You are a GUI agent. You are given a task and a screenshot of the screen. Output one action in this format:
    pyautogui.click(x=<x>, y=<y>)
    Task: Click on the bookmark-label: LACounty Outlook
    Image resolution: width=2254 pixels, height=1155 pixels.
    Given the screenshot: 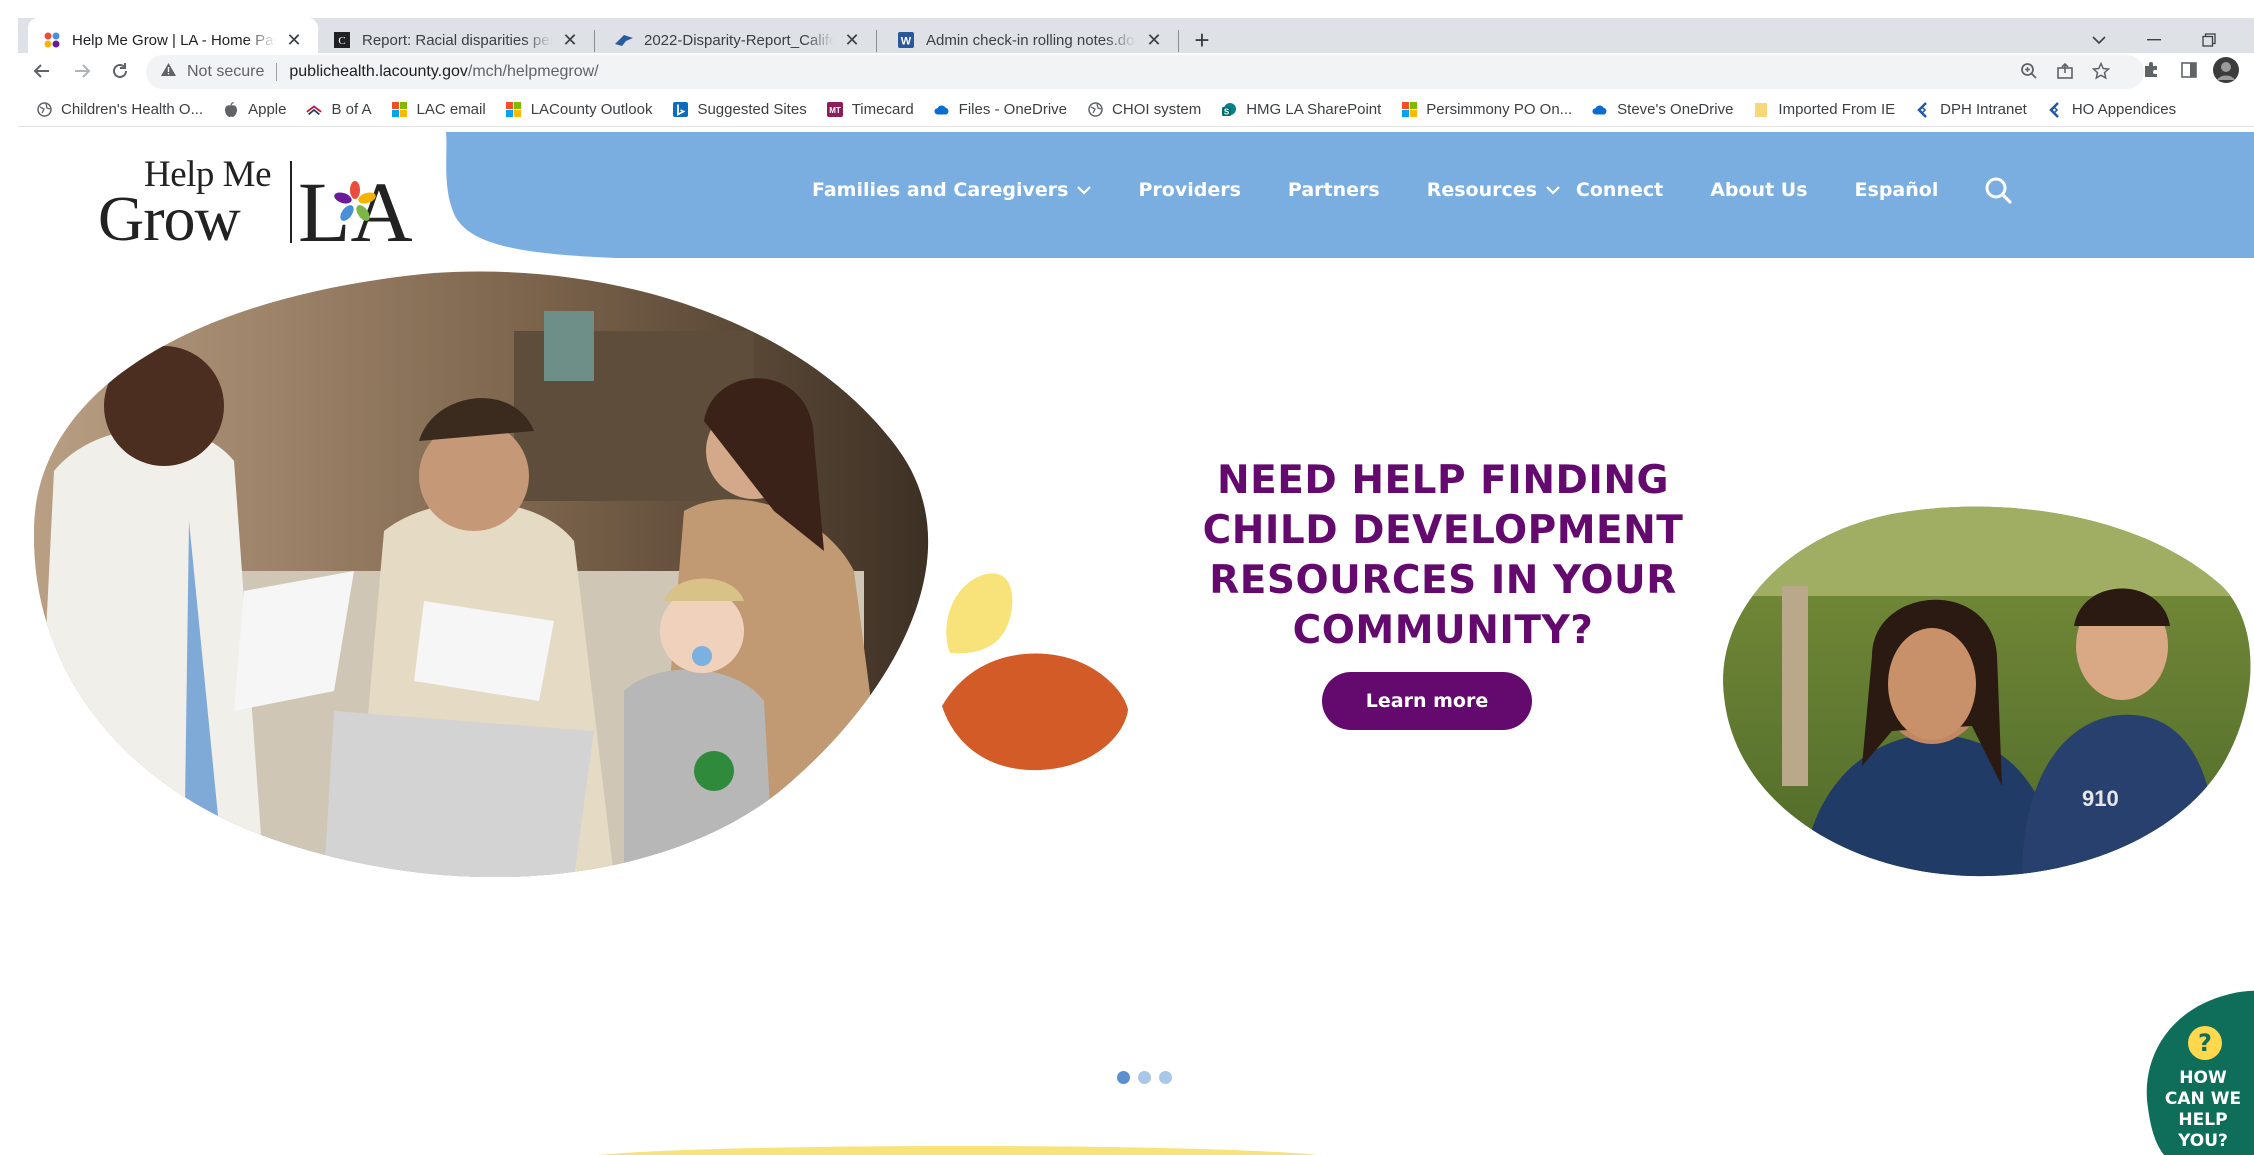 What is the action you would take?
    pyautogui.click(x=591, y=109)
    